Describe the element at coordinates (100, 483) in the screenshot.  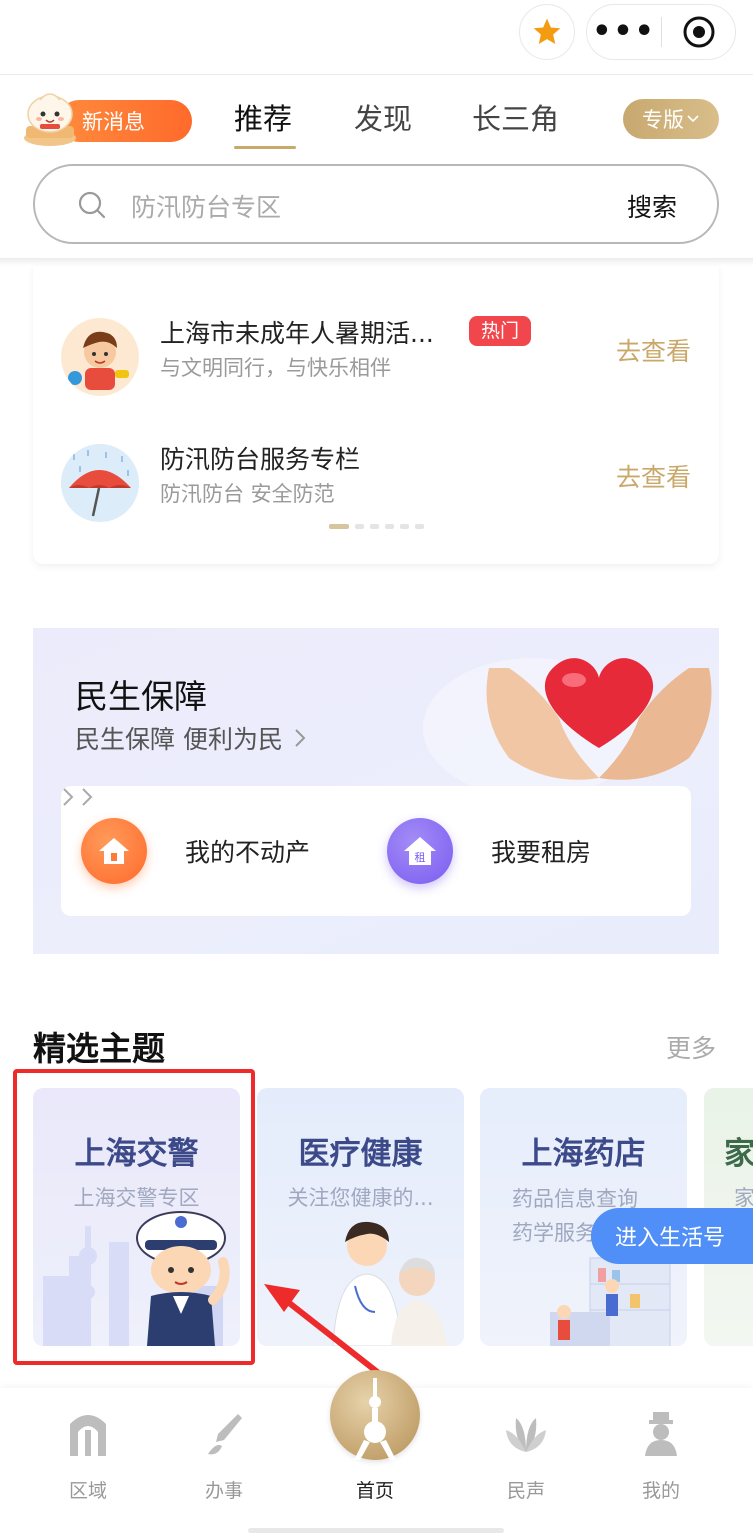
I see `umbrella-avatar` at that location.